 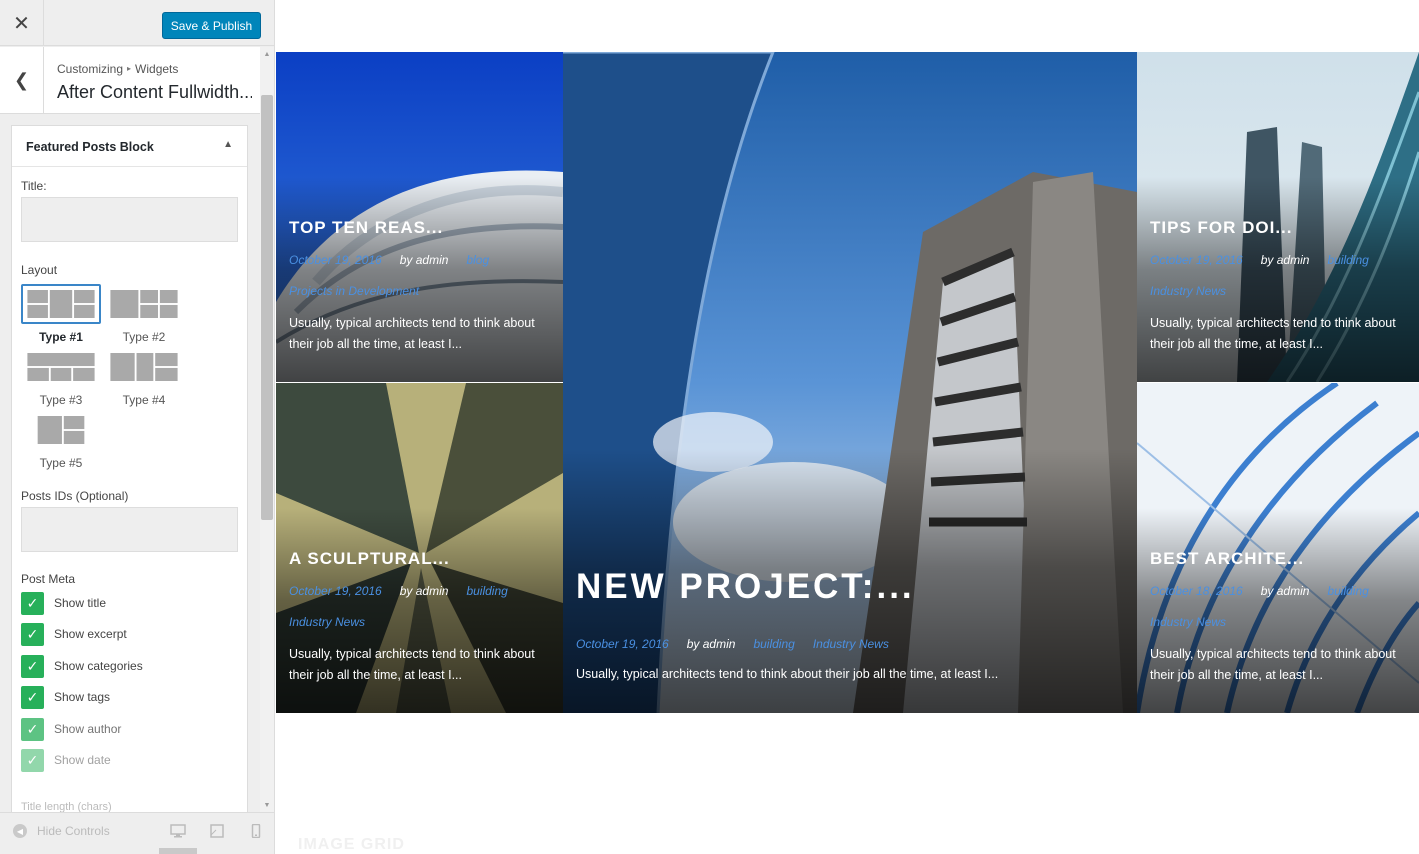 I want to click on post-1-meta: October 19, 2016 by admin blog, so click(x=389, y=260).